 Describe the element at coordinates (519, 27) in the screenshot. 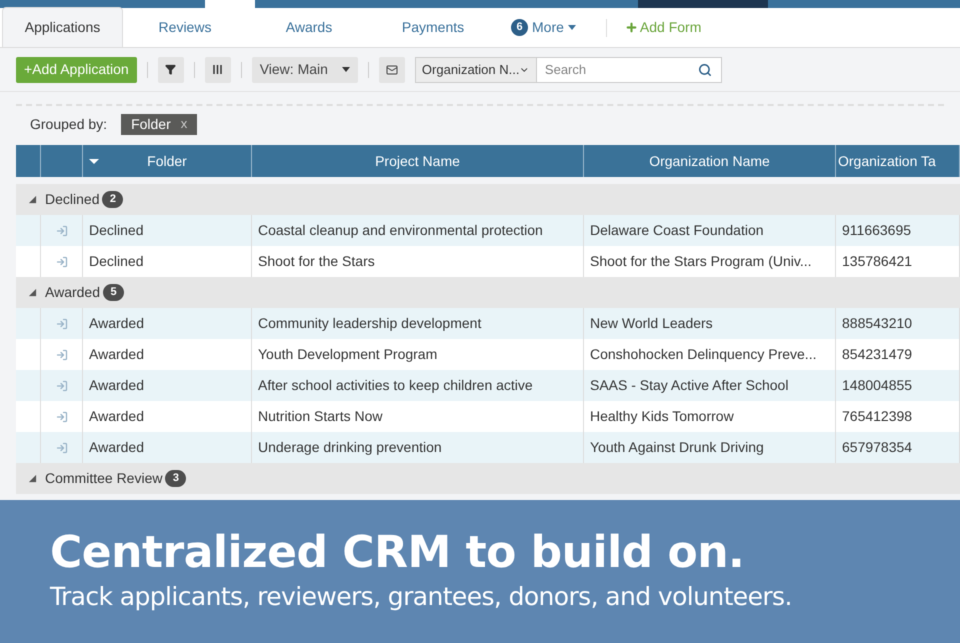

I see `count-badge: 6` at that location.